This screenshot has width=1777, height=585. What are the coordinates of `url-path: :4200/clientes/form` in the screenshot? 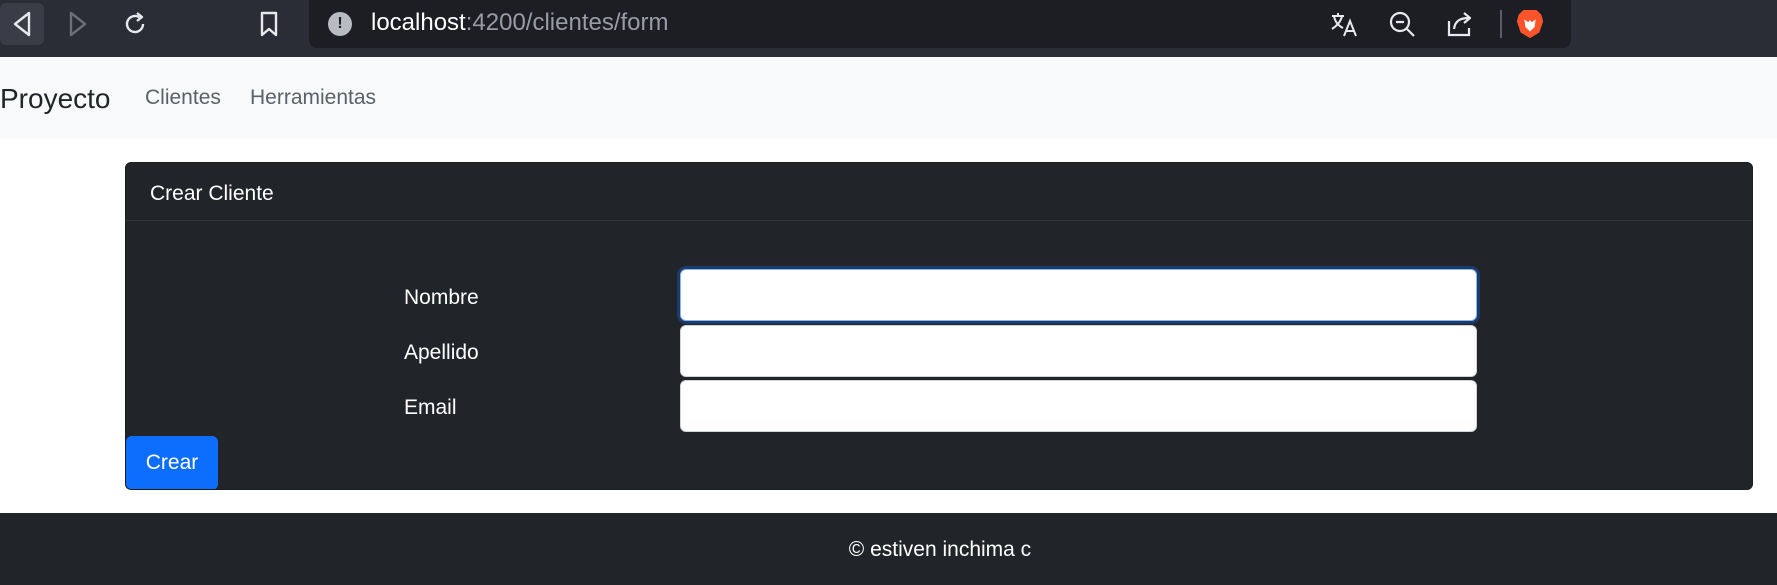 It's located at (567, 22).